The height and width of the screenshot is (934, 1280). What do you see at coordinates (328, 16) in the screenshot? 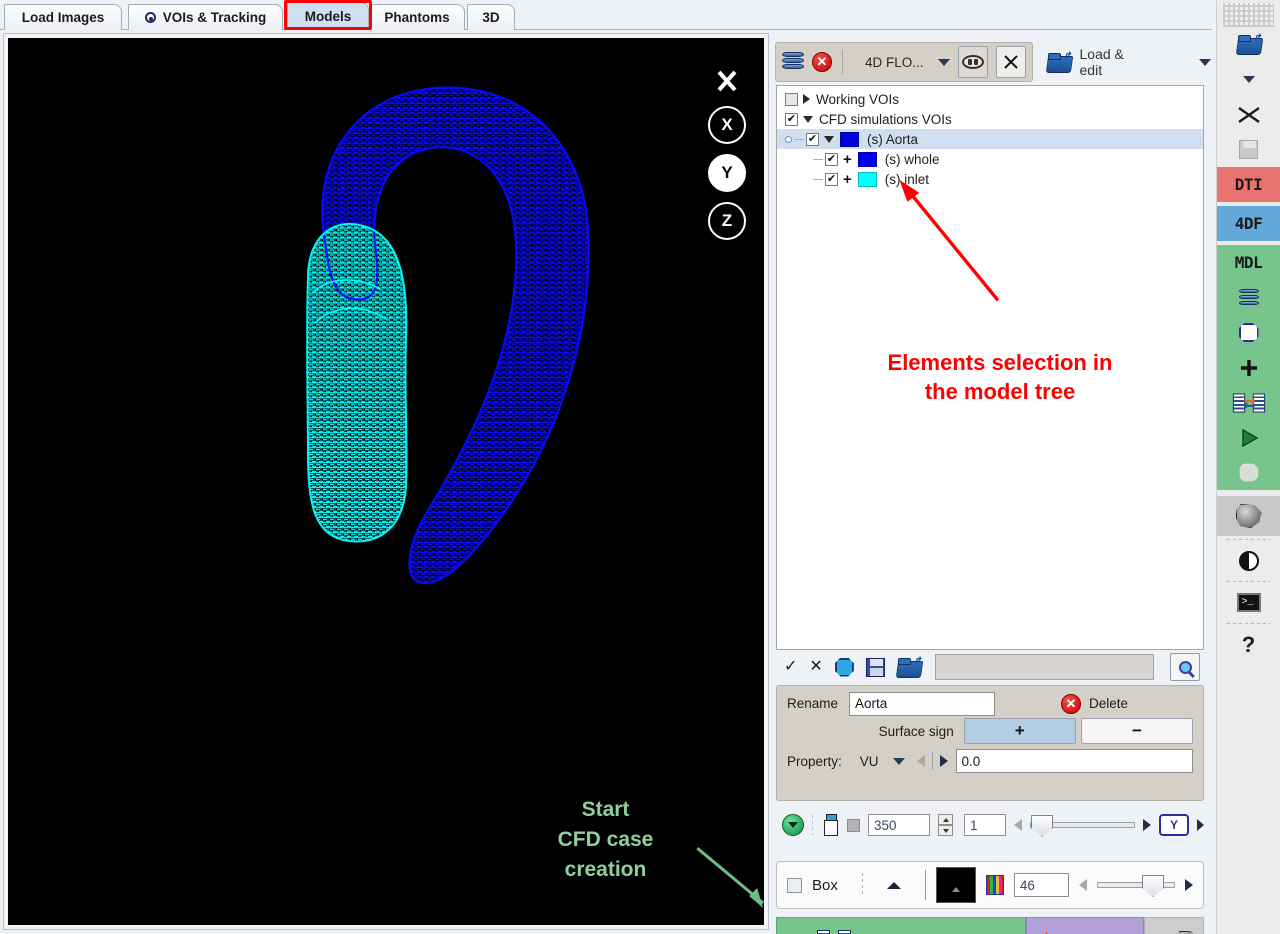
I see `tab-models: Models` at bounding box center [328, 16].